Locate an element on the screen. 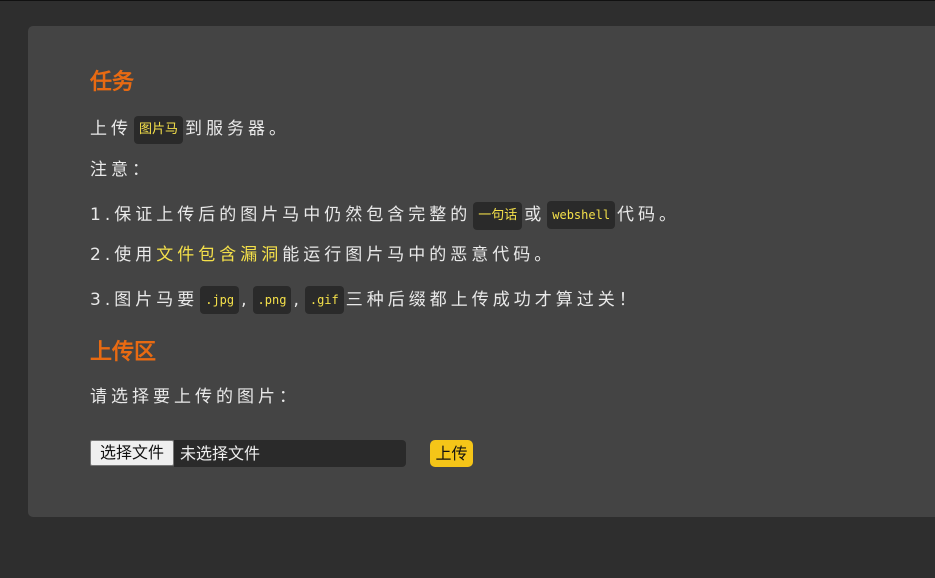 Image resolution: width=935 pixels, height=578 pixels. item1-text-pre: 1.保证上传后的图片马中仍然包含完整的 is located at coordinates (281, 215).